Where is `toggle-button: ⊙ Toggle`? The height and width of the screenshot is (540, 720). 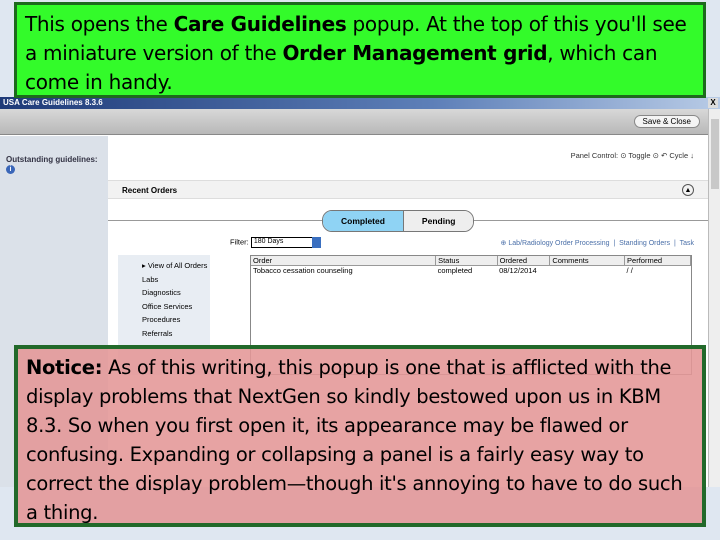 toggle-button: ⊙ Toggle is located at coordinates (635, 155).